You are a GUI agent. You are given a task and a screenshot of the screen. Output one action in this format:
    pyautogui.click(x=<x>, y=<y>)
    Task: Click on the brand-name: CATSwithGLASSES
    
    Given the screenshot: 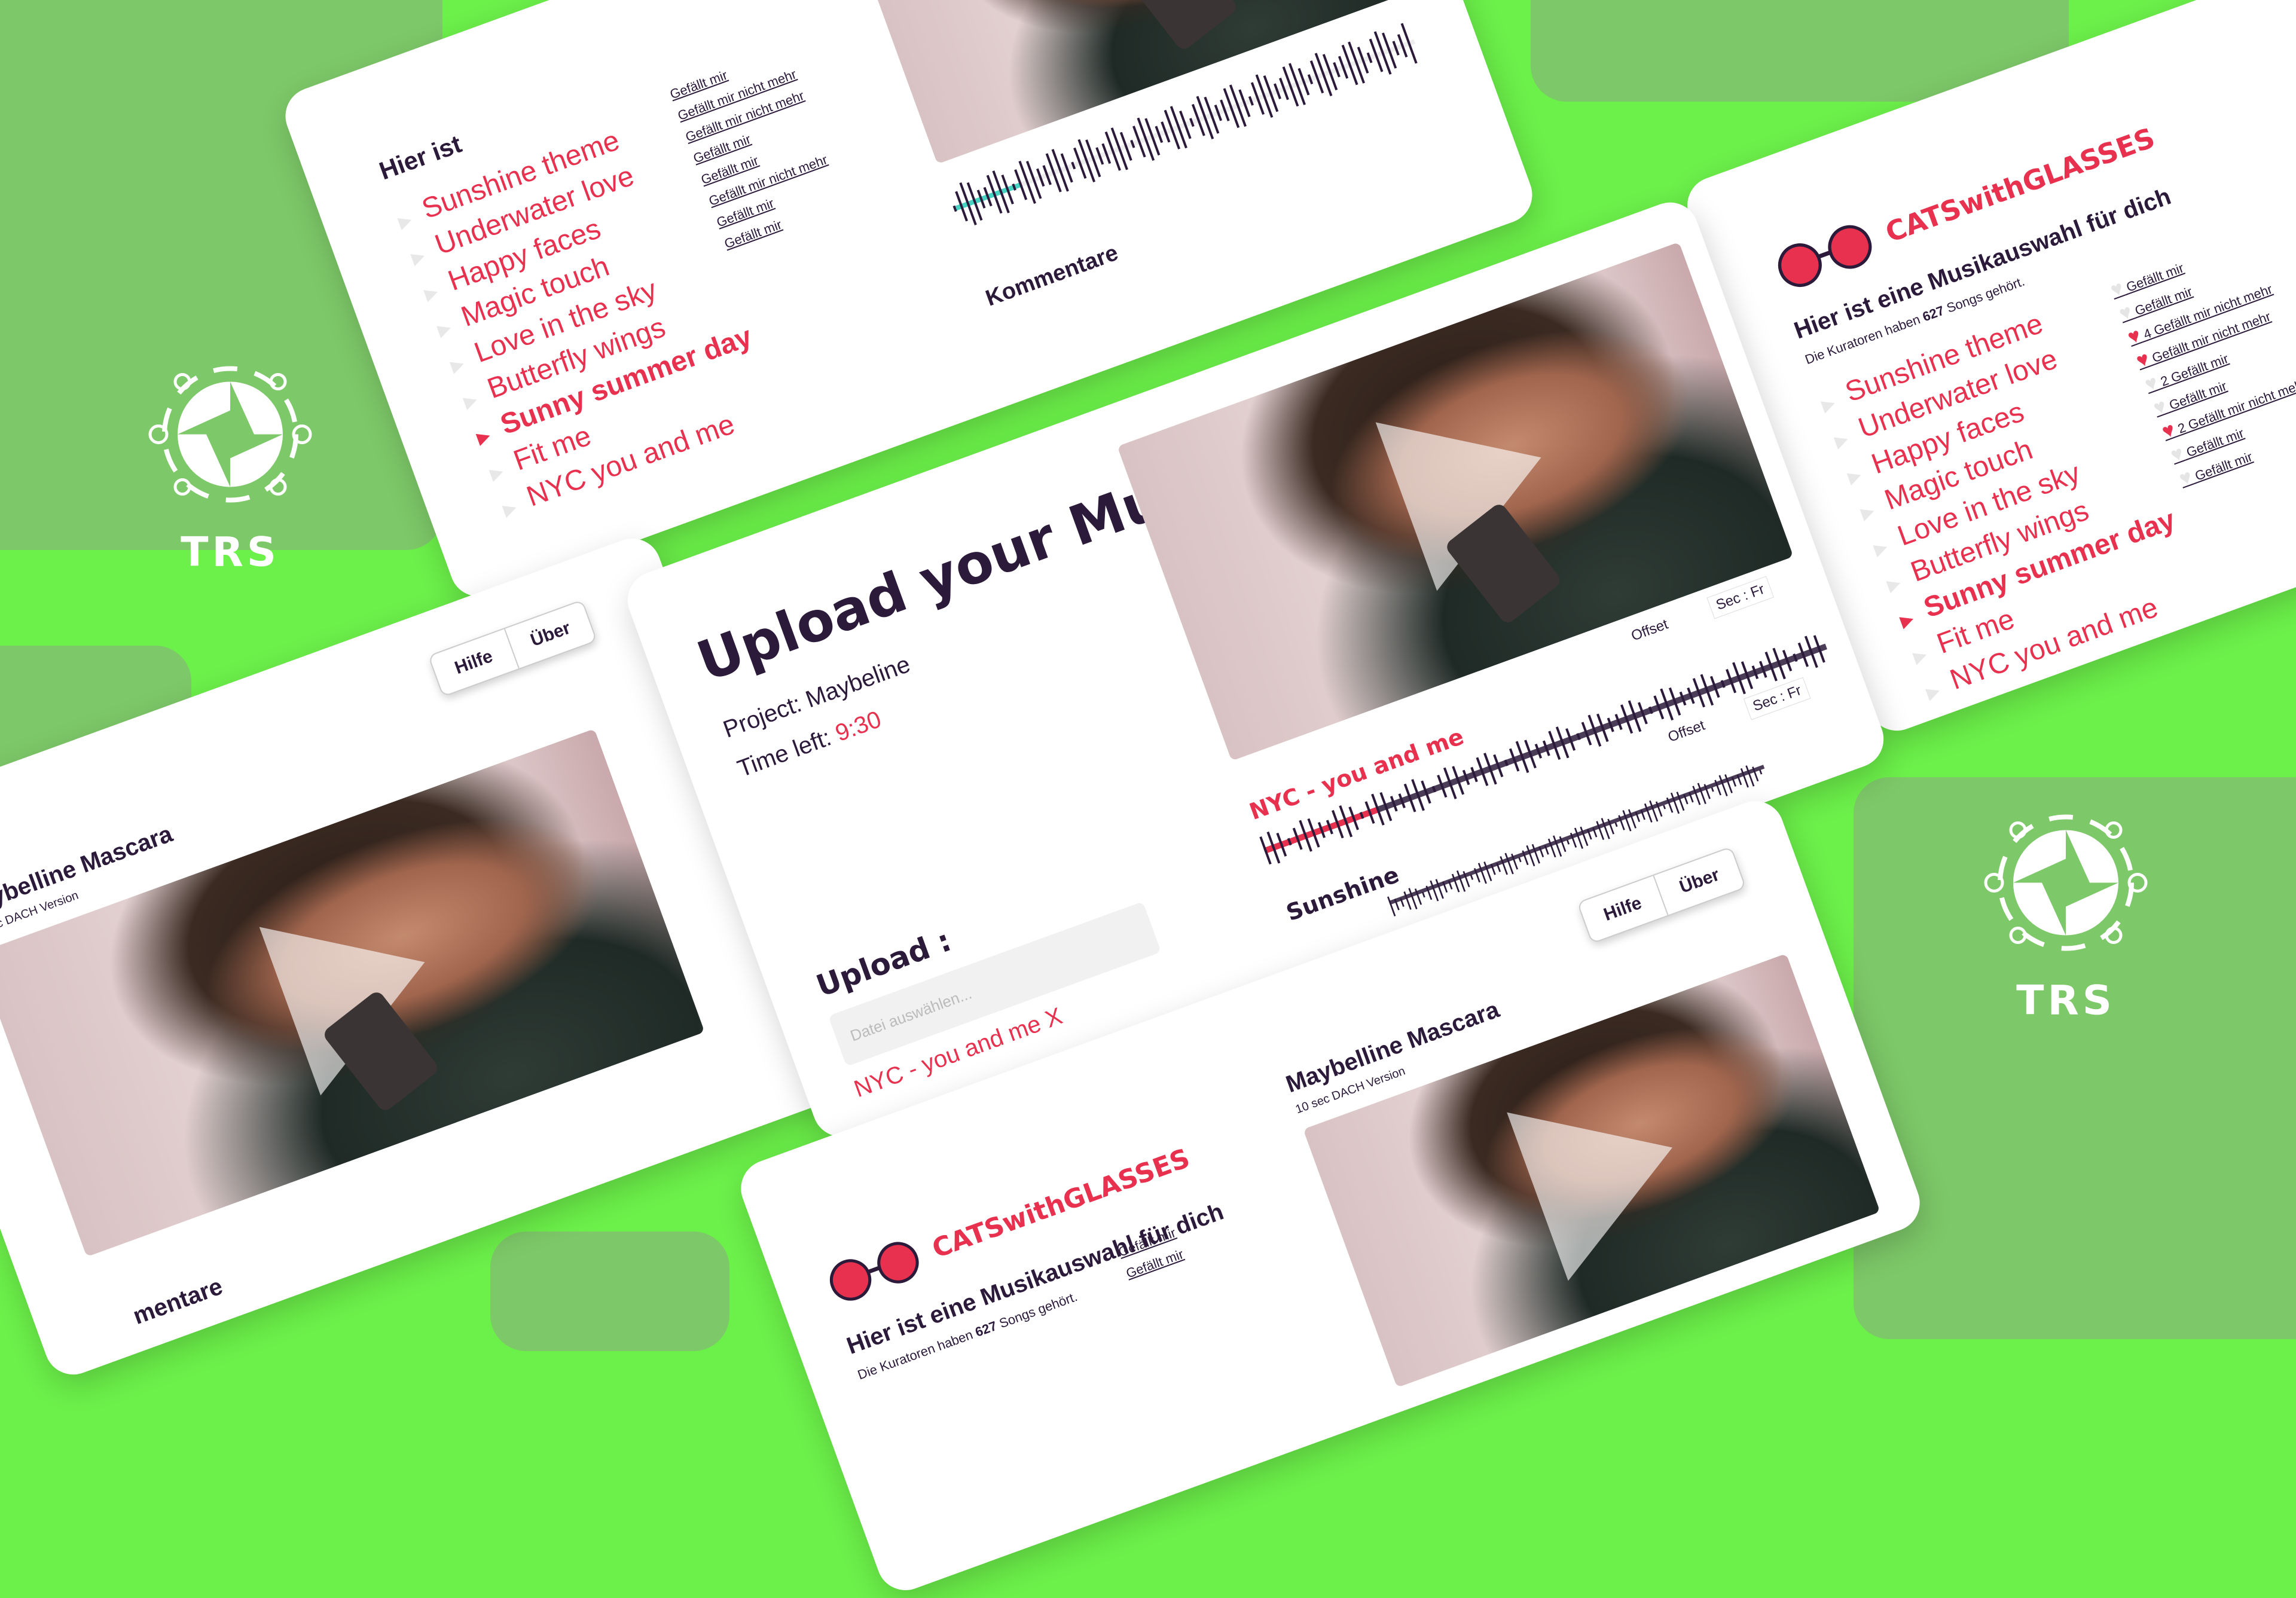 What is the action you would take?
    pyautogui.click(x=2020, y=185)
    